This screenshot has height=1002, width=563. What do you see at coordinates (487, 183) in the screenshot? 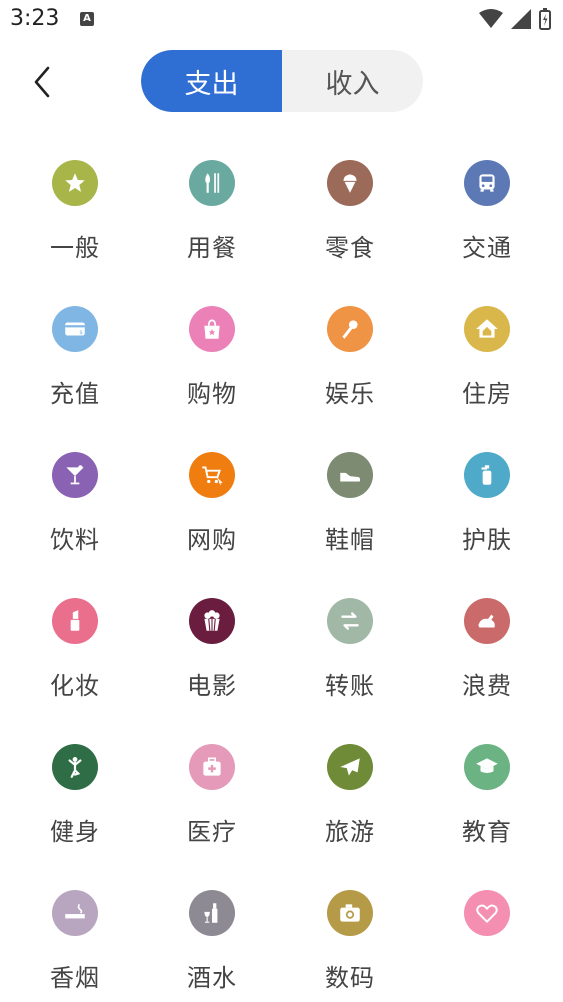
I see `bus-icon` at bounding box center [487, 183].